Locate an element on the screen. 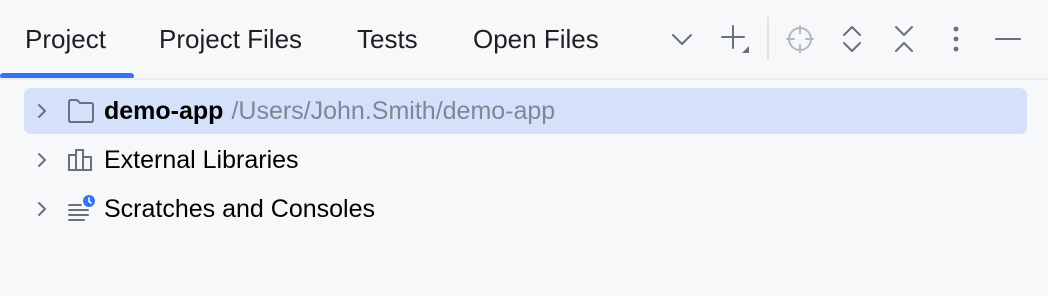 This screenshot has width=1048, height=296. tree-node-label: Scratches and Consoles is located at coordinates (239, 209).